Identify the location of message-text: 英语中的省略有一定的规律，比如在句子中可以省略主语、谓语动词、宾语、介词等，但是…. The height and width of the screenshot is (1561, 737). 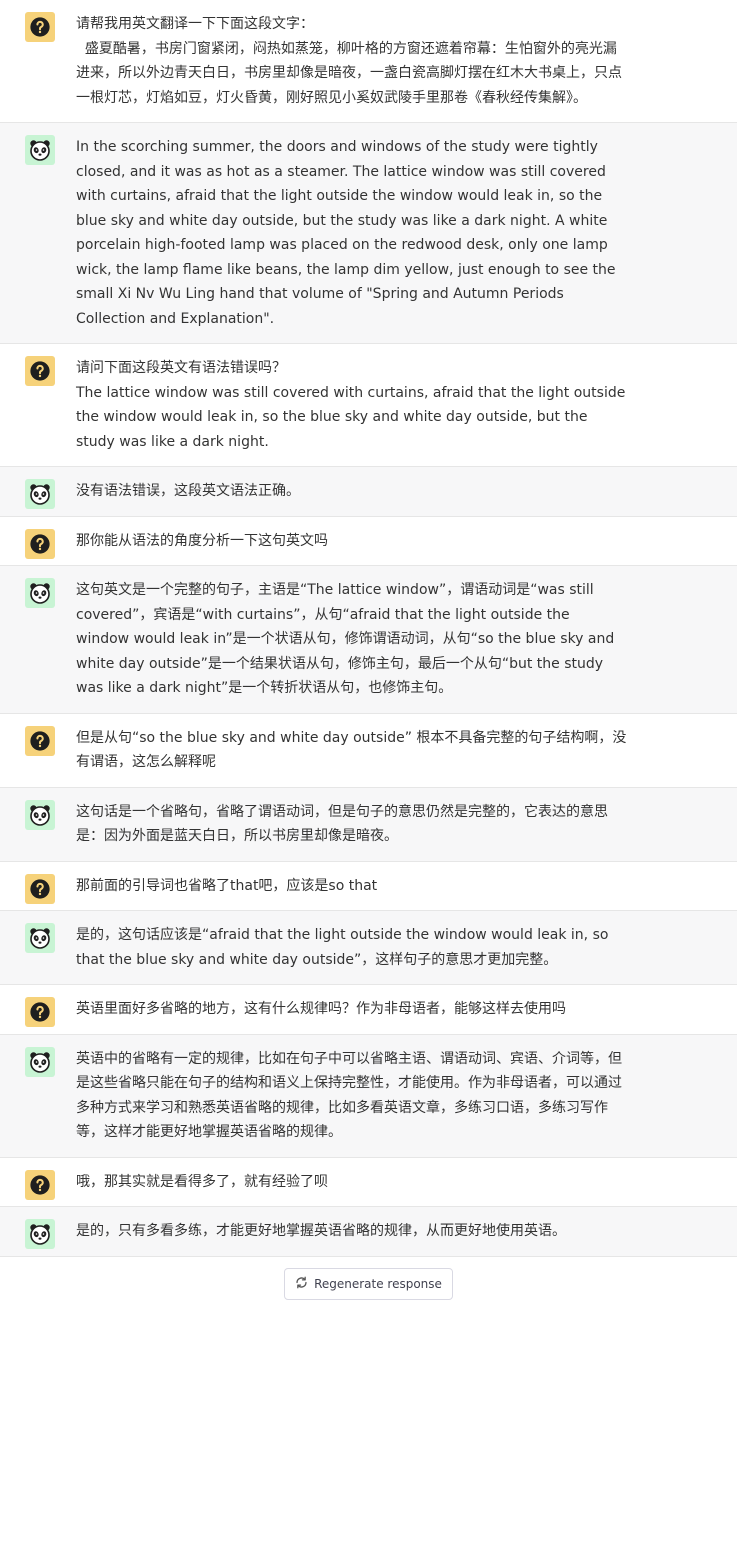
(349, 1095).